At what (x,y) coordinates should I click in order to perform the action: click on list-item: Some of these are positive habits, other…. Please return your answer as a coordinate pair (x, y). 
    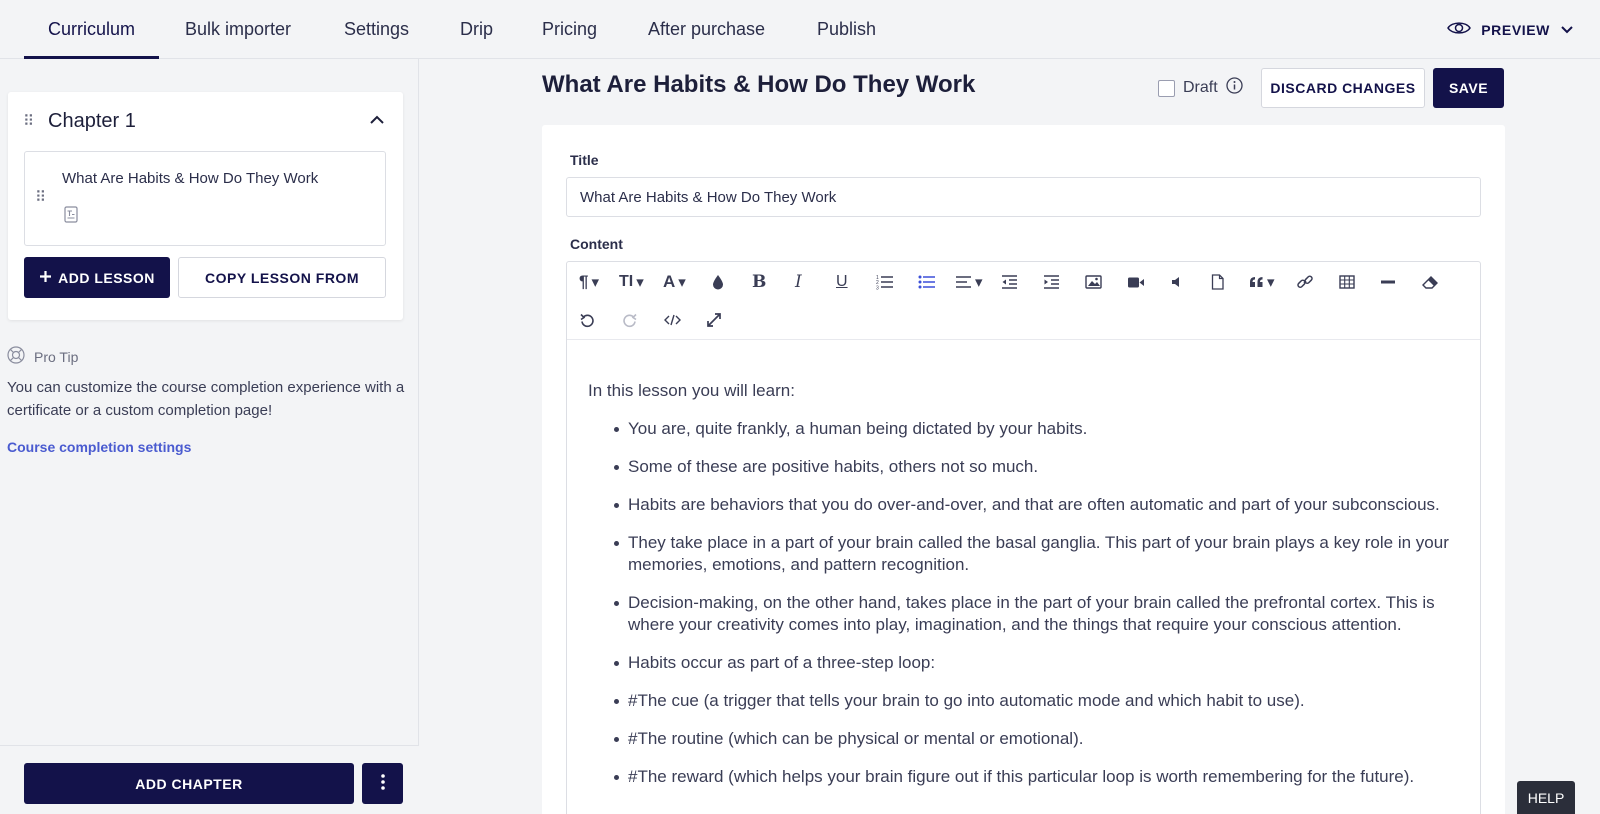
    Looking at the image, I should click on (1041, 467).